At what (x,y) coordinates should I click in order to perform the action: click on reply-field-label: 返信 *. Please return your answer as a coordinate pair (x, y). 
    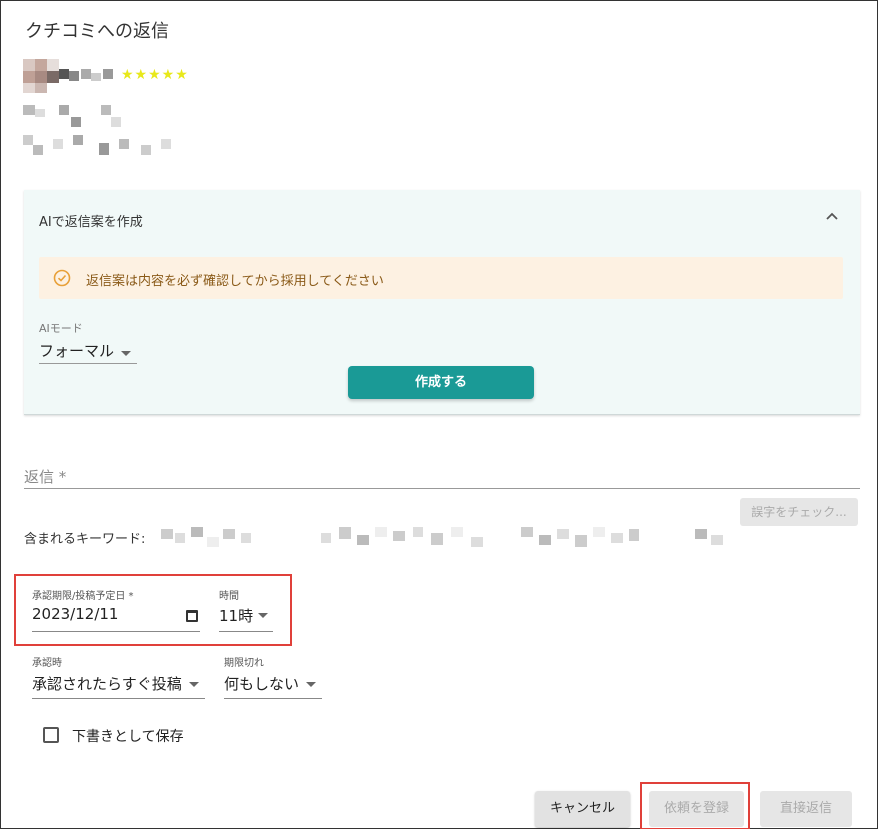
    Looking at the image, I should click on (45, 477).